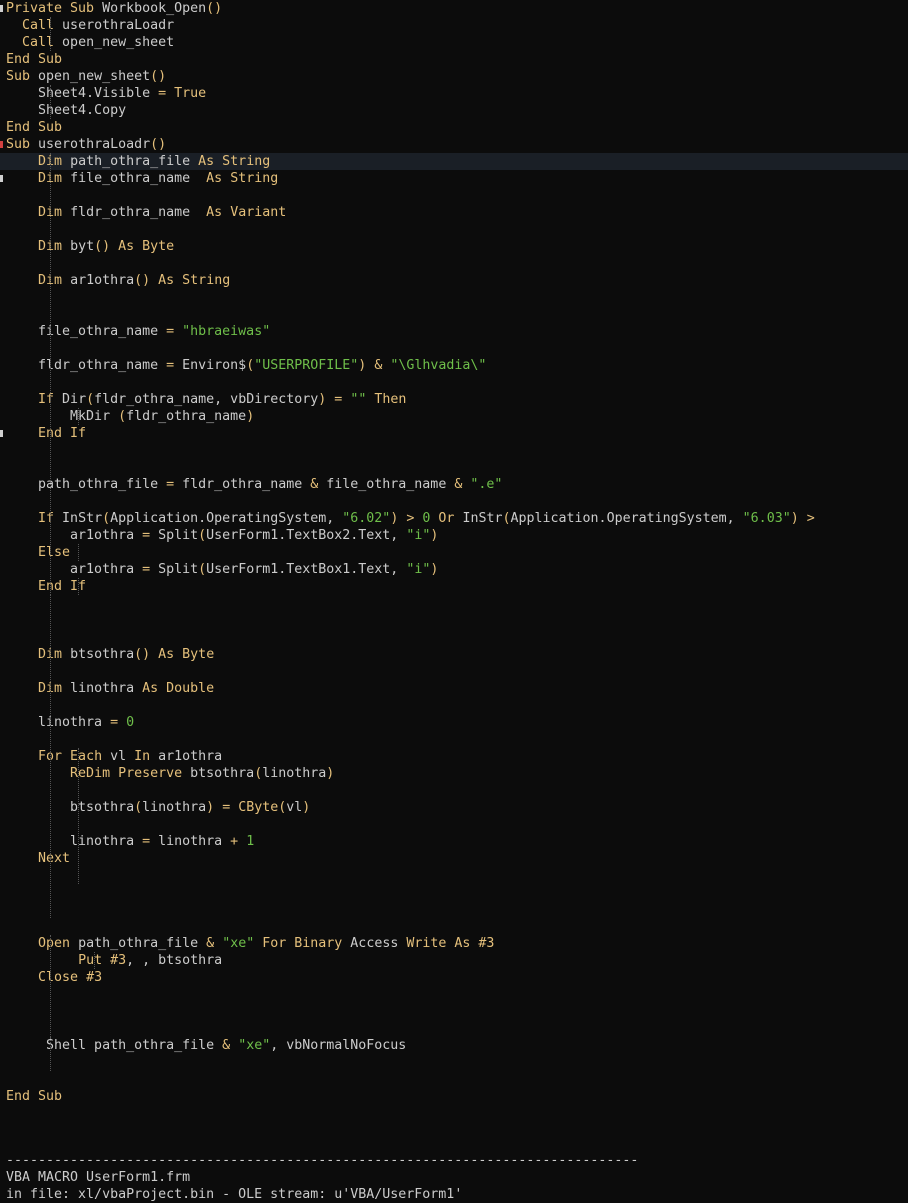  Describe the element at coordinates (486, 484) in the screenshot. I see `string-token: ".e"` at that location.